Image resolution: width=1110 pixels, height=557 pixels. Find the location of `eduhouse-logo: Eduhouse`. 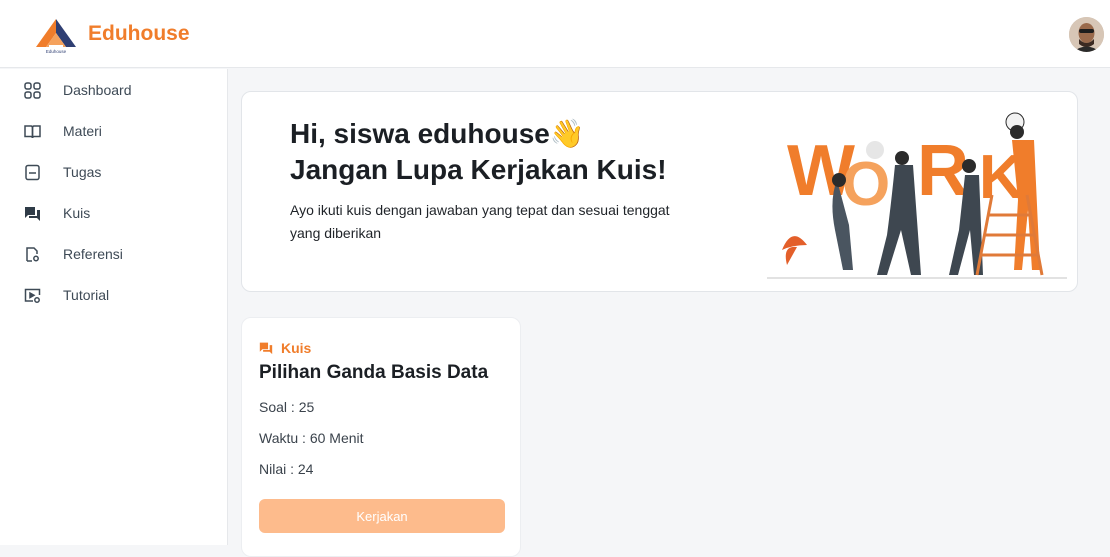

eduhouse-logo: Eduhouse is located at coordinates (56, 35).